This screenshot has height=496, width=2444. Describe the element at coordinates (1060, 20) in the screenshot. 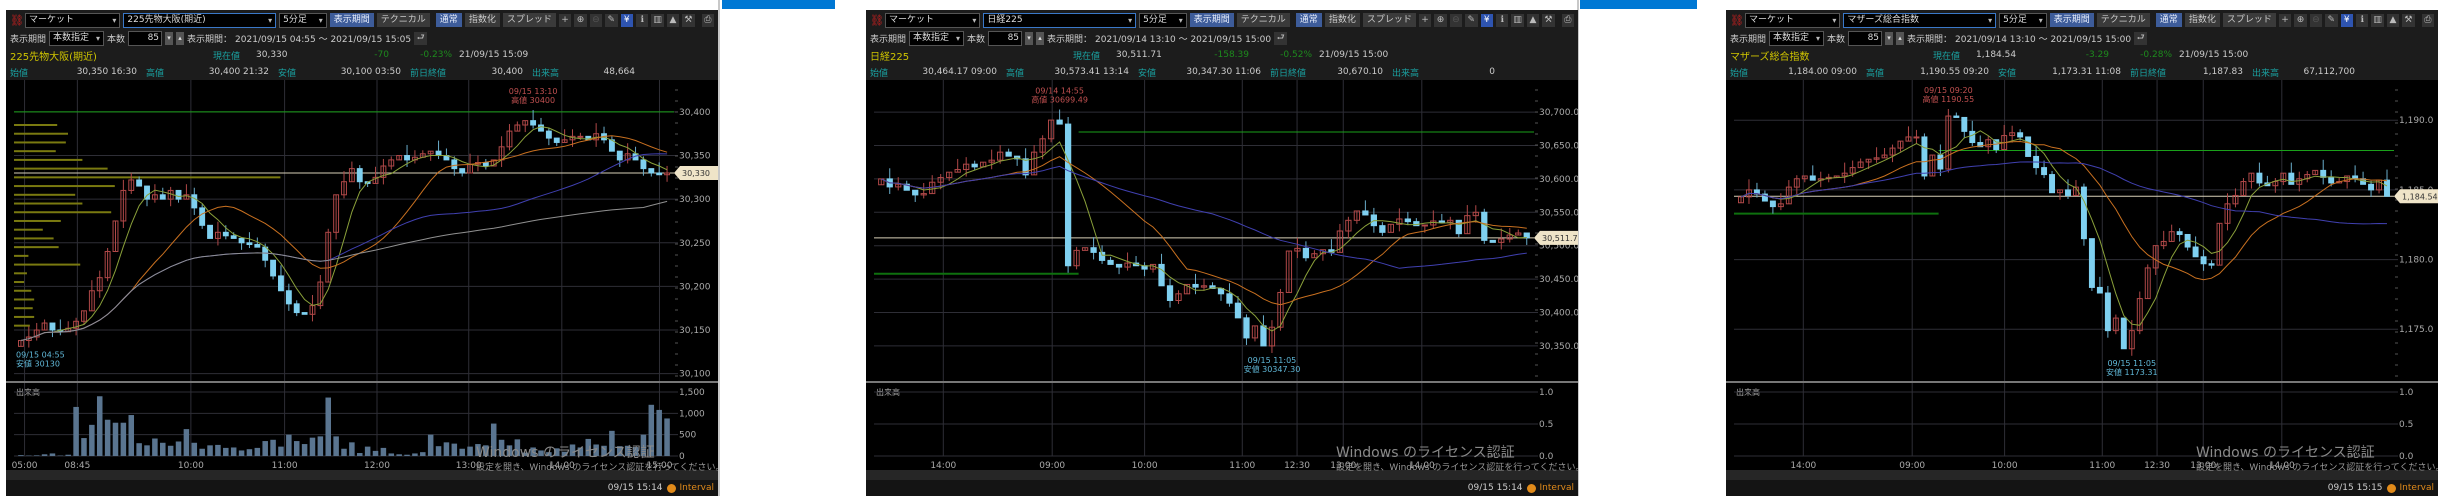

I see `symbol-select: 日経225` at that location.